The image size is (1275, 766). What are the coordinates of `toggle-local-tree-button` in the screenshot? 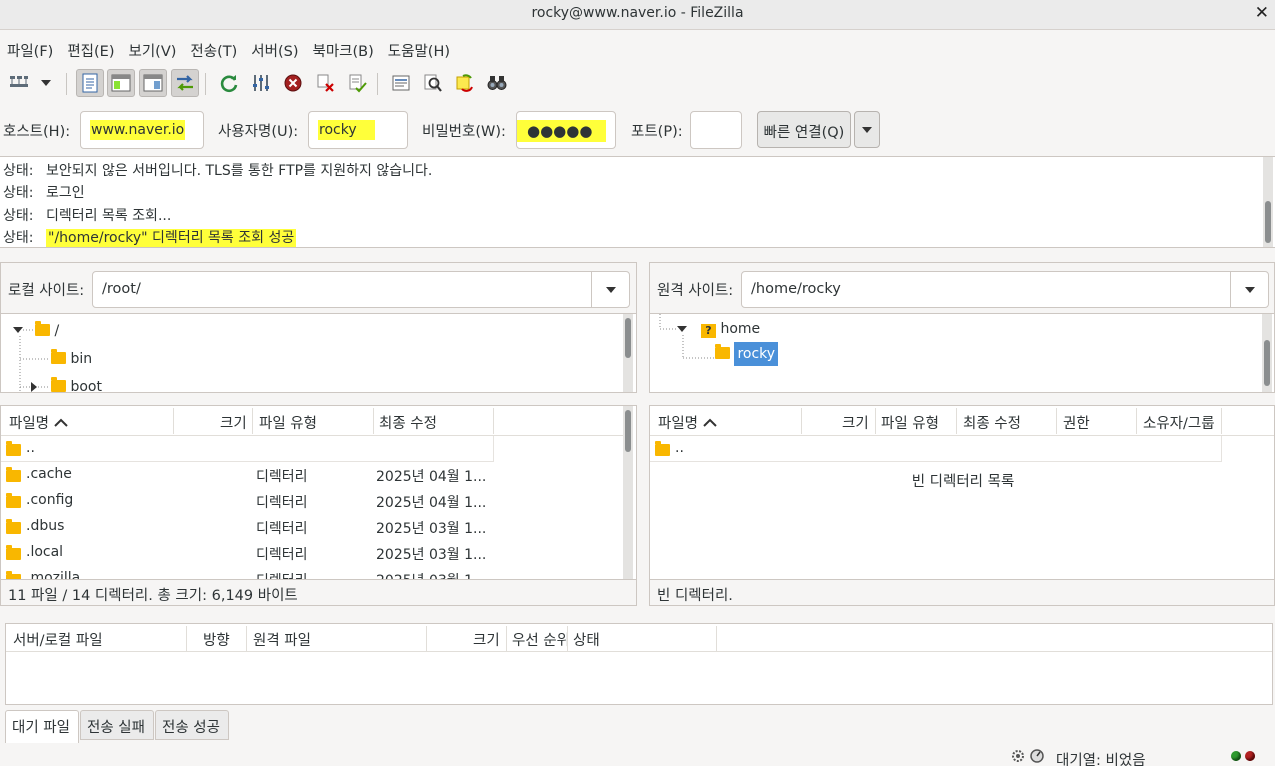 It's located at (121, 83).